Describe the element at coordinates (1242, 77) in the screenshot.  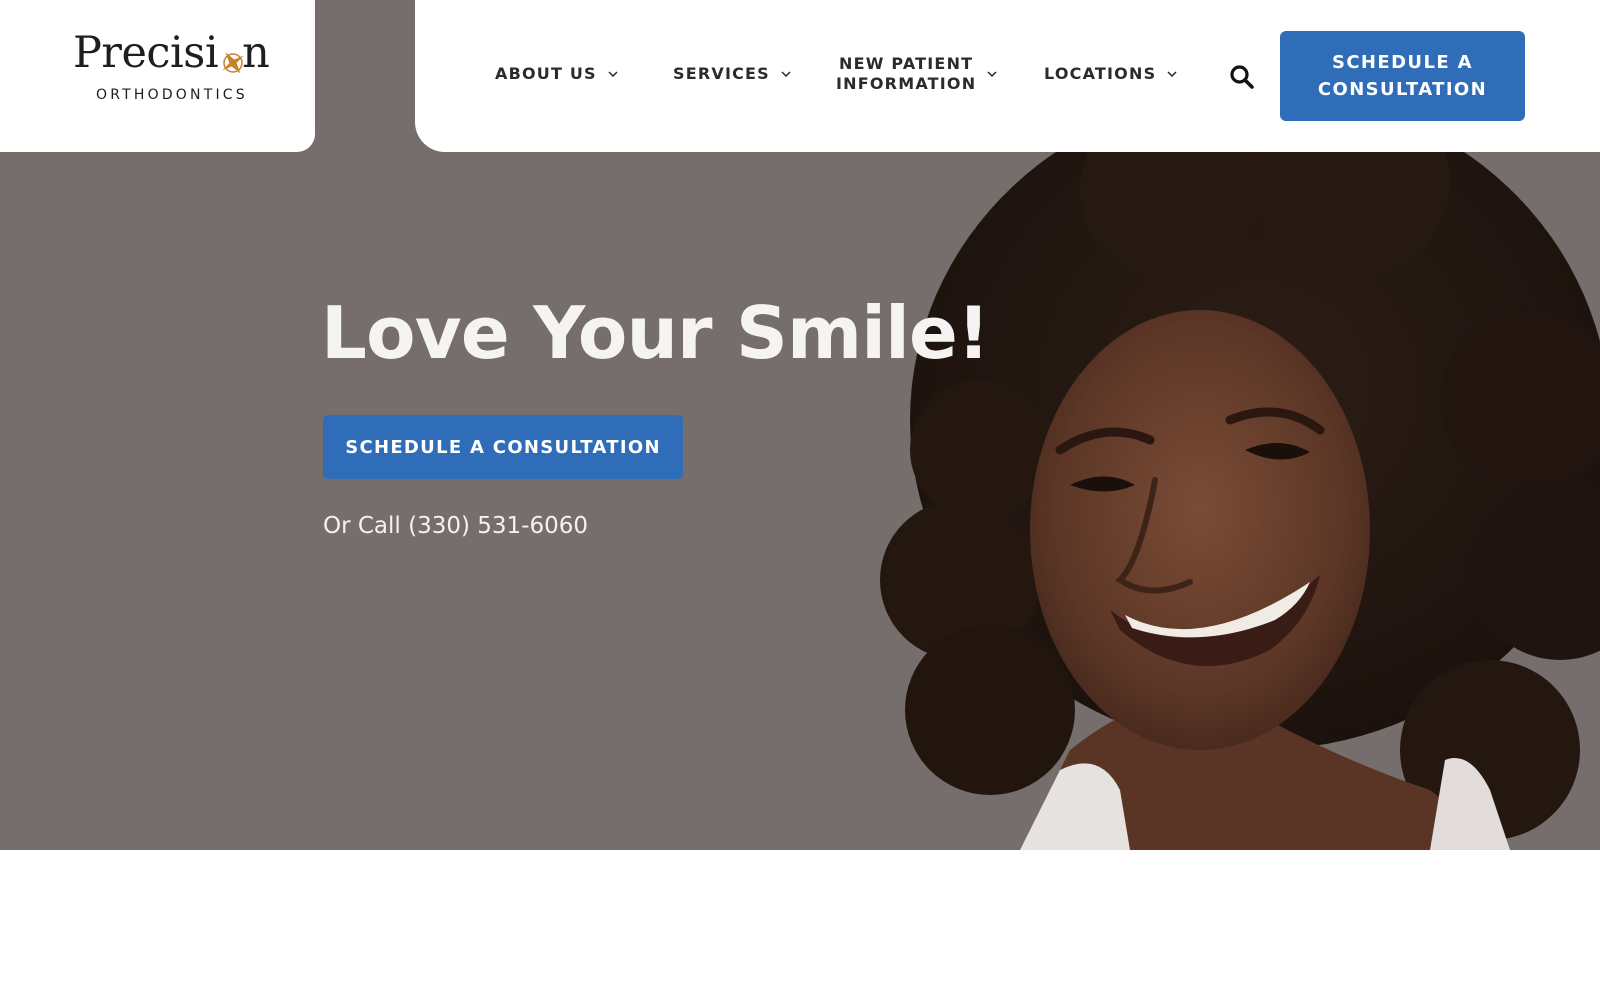
I see `search-icon` at that location.